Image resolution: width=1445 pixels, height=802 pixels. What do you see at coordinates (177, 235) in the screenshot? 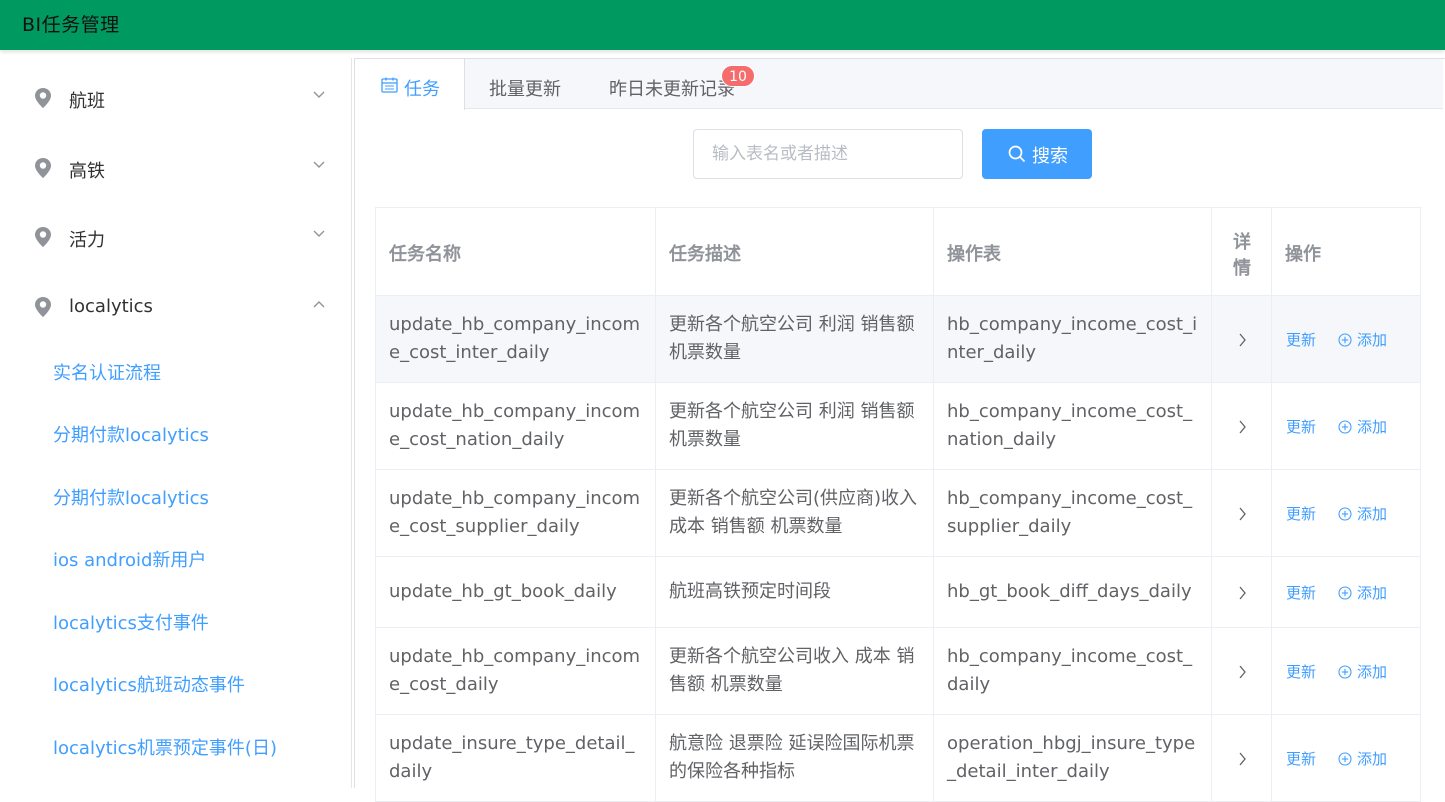
I see `sidebar-group-vitality: 活力` at bounding box center [177, 235].